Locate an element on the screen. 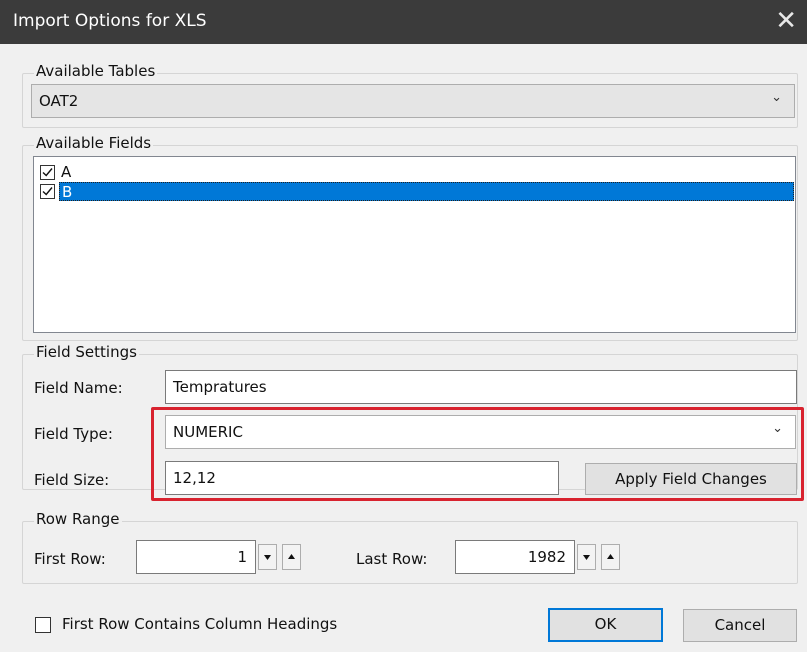 This screenshot has height=652, width=807. field-name-value: Tempratures is located at coordinates (220, 387).